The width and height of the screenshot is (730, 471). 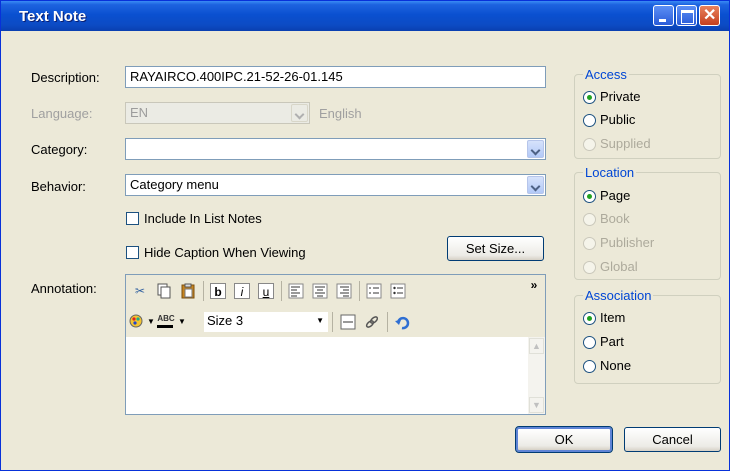 What do you see at coordinates (564, 439) in the screenshot?
I see `ok-button: OK` at bounding box center [564, 439].